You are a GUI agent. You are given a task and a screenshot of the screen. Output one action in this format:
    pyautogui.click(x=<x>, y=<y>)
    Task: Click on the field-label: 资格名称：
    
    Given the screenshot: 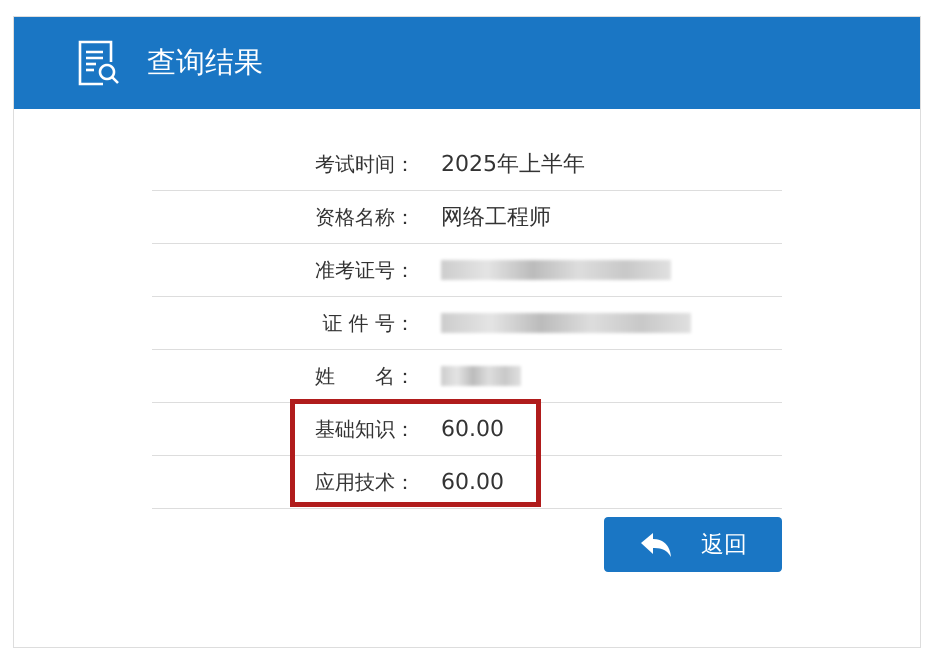 What is the action you would take?
    pyautogui.click(x=365, y=217)
    